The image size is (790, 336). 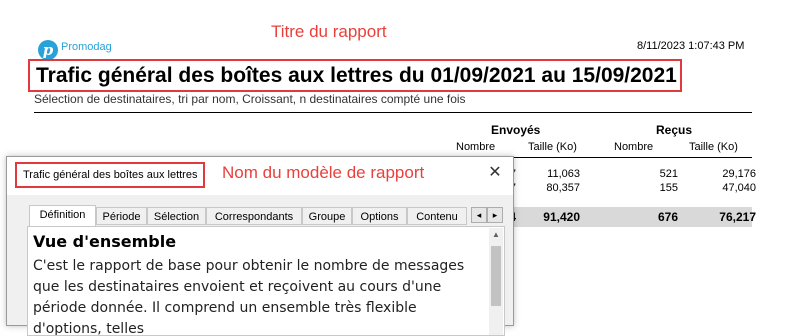 I want to click on close-icon: ✕, so click(x=495, y=173).